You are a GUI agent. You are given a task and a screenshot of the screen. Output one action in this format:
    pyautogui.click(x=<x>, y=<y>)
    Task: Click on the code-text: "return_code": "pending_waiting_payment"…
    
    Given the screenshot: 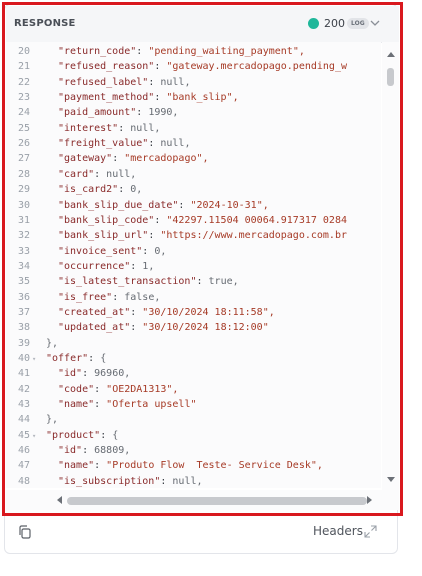 What is the action you would take?
    pyautogui.click(x=181, y=51)
    